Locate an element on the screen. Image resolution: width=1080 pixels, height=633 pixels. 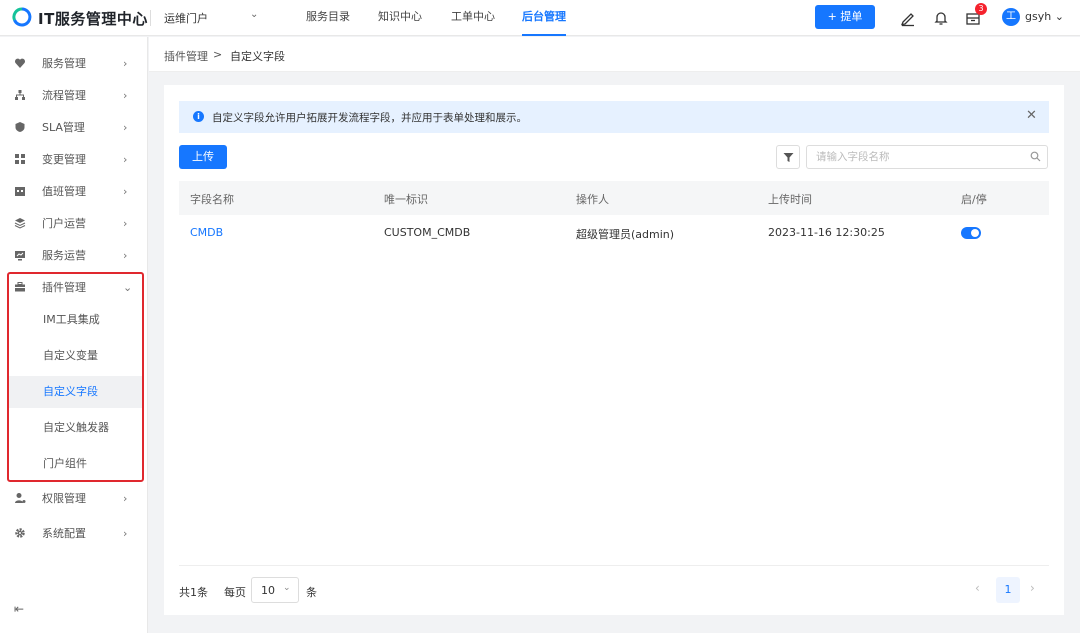
sidebar-item-label: 流程管理 is located at coordinates (64, 95).